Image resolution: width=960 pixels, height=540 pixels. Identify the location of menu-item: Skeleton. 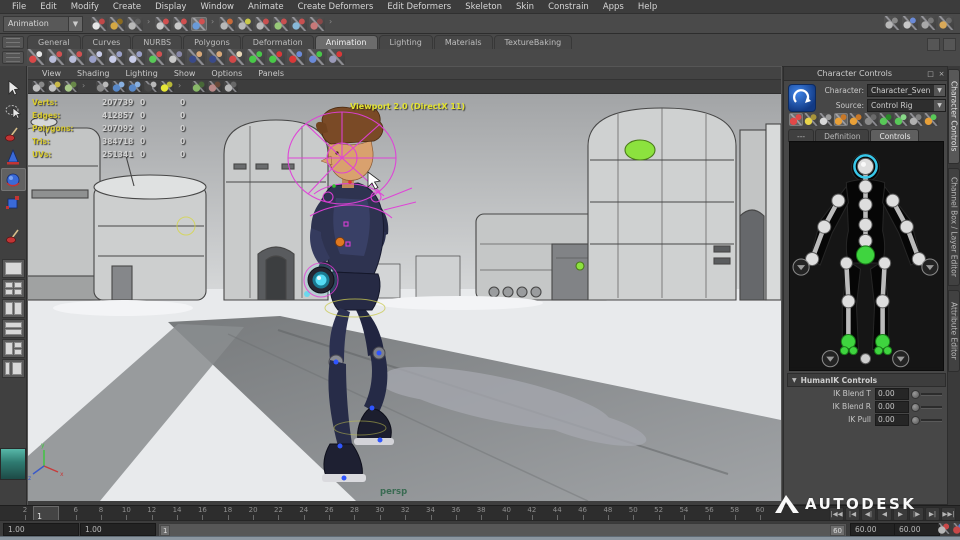
(483, 7).